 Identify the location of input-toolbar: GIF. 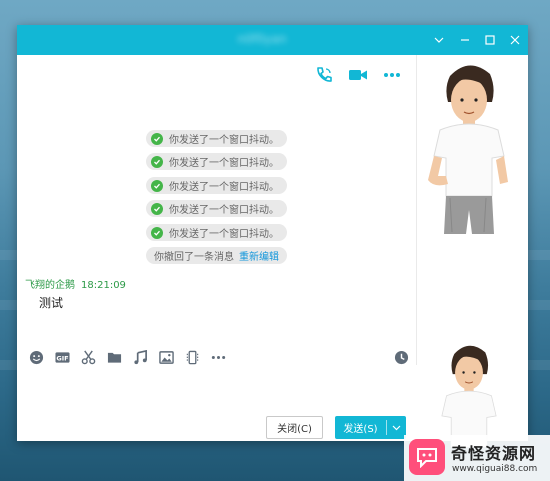
(218, 357).